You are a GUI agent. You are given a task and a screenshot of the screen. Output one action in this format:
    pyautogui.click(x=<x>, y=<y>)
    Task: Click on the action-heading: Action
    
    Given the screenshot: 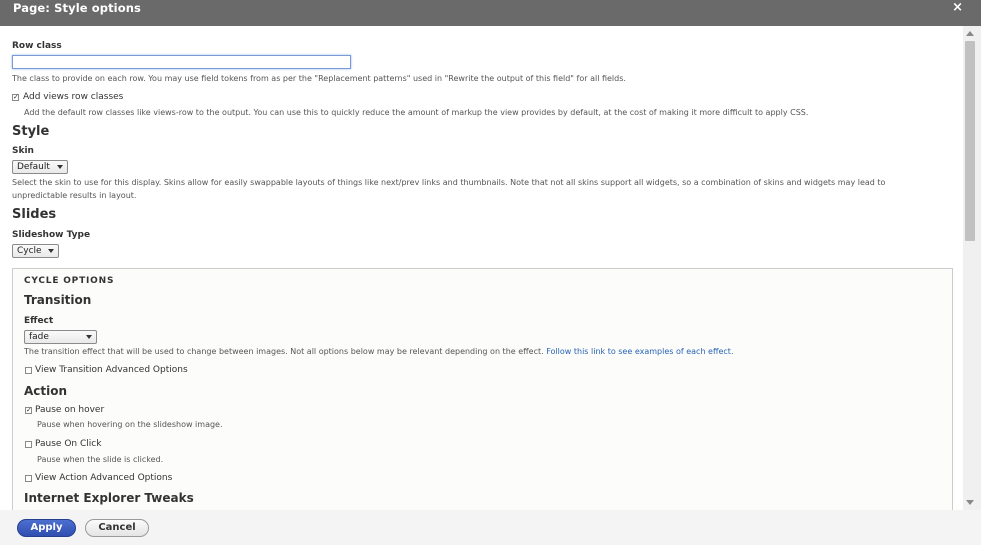 What is the action you would take?
    pyautogui.click(x=46, y=391)
    